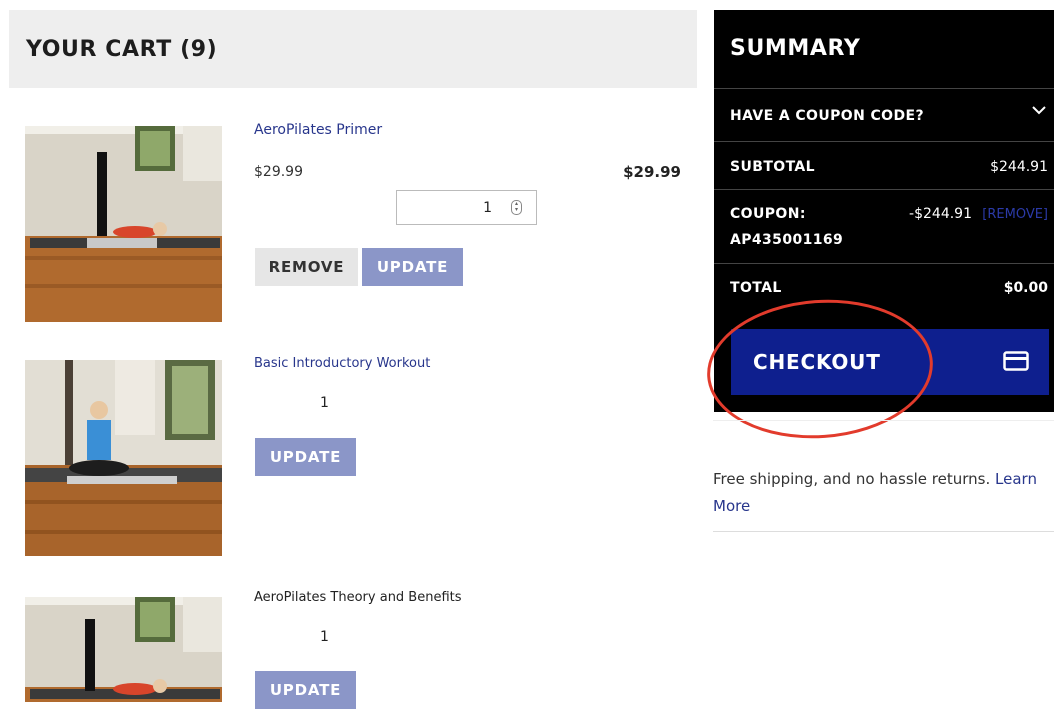 The height and width of the screenshot is (709, 1054). What do you see at coordinates (768, 214) in the screenshot?
I see `coupon-label: COUPON:` at bounding box center [768, 214].